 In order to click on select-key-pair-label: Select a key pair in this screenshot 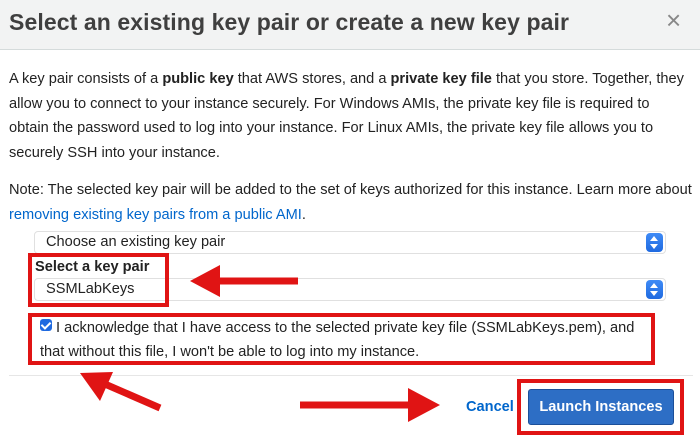, I will do `click(92, 267)`.